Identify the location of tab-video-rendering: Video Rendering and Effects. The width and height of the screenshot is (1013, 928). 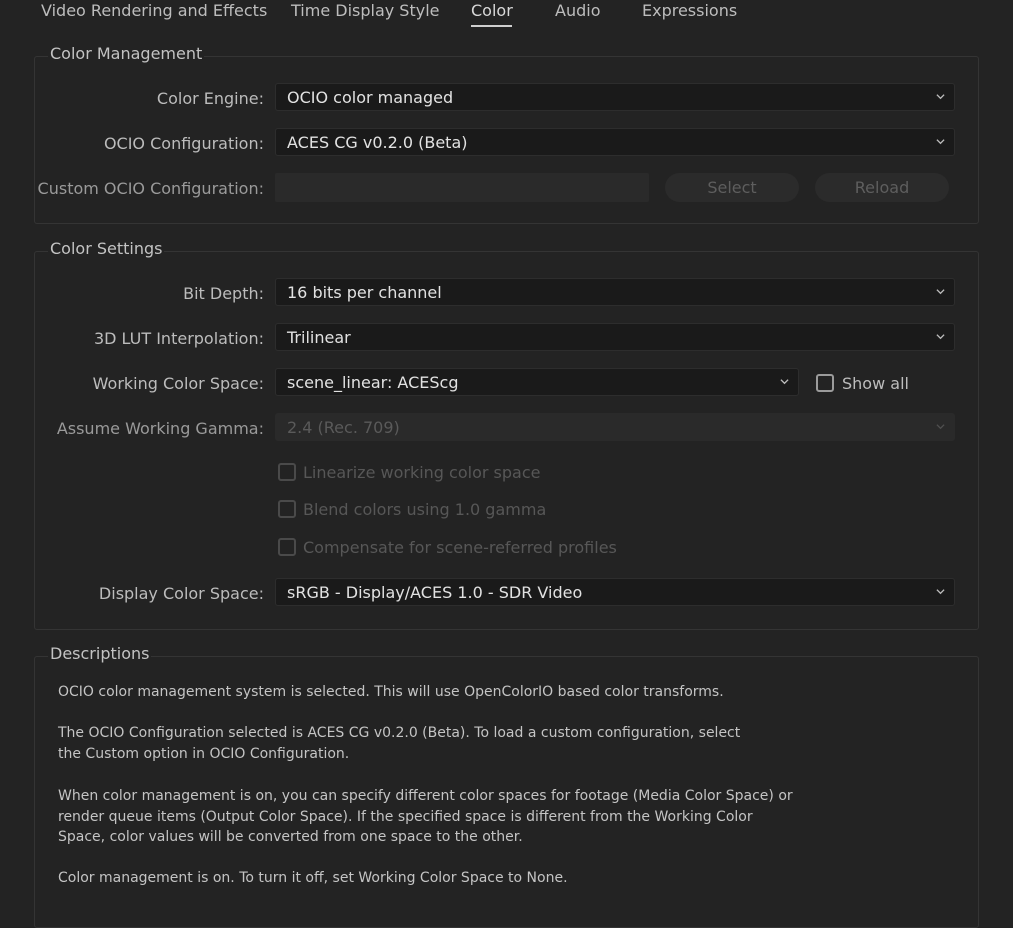
(154, 10).